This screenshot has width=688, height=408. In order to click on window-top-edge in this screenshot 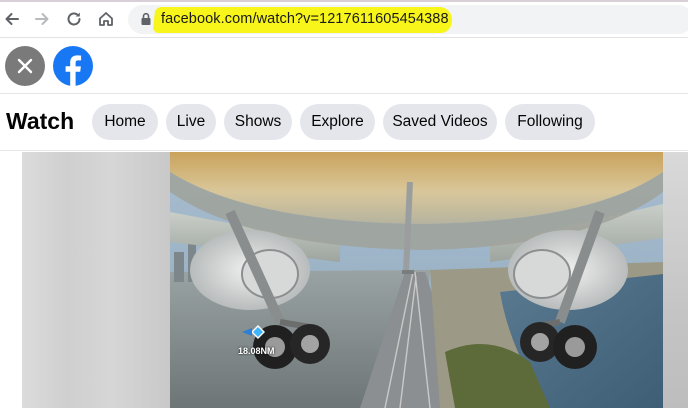, I will do `click(344, 1)`.